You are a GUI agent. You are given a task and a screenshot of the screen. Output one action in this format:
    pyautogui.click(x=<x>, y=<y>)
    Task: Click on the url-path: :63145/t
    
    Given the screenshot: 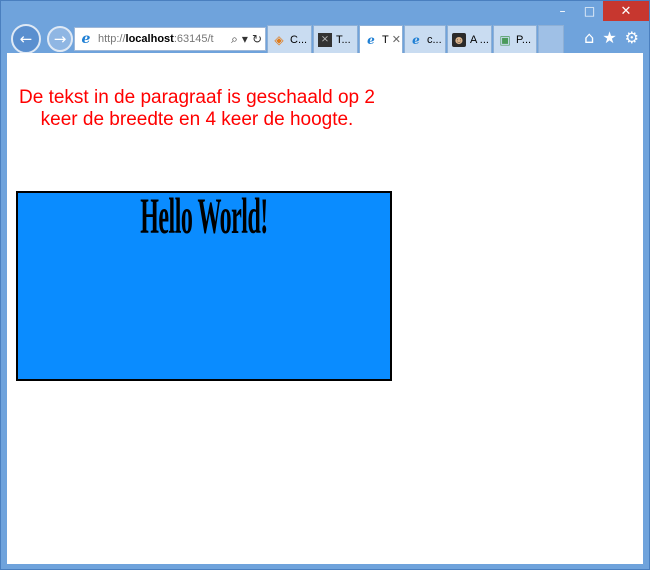 What is the action you would take?
    pyautogui.click(x=193, y=39)
    